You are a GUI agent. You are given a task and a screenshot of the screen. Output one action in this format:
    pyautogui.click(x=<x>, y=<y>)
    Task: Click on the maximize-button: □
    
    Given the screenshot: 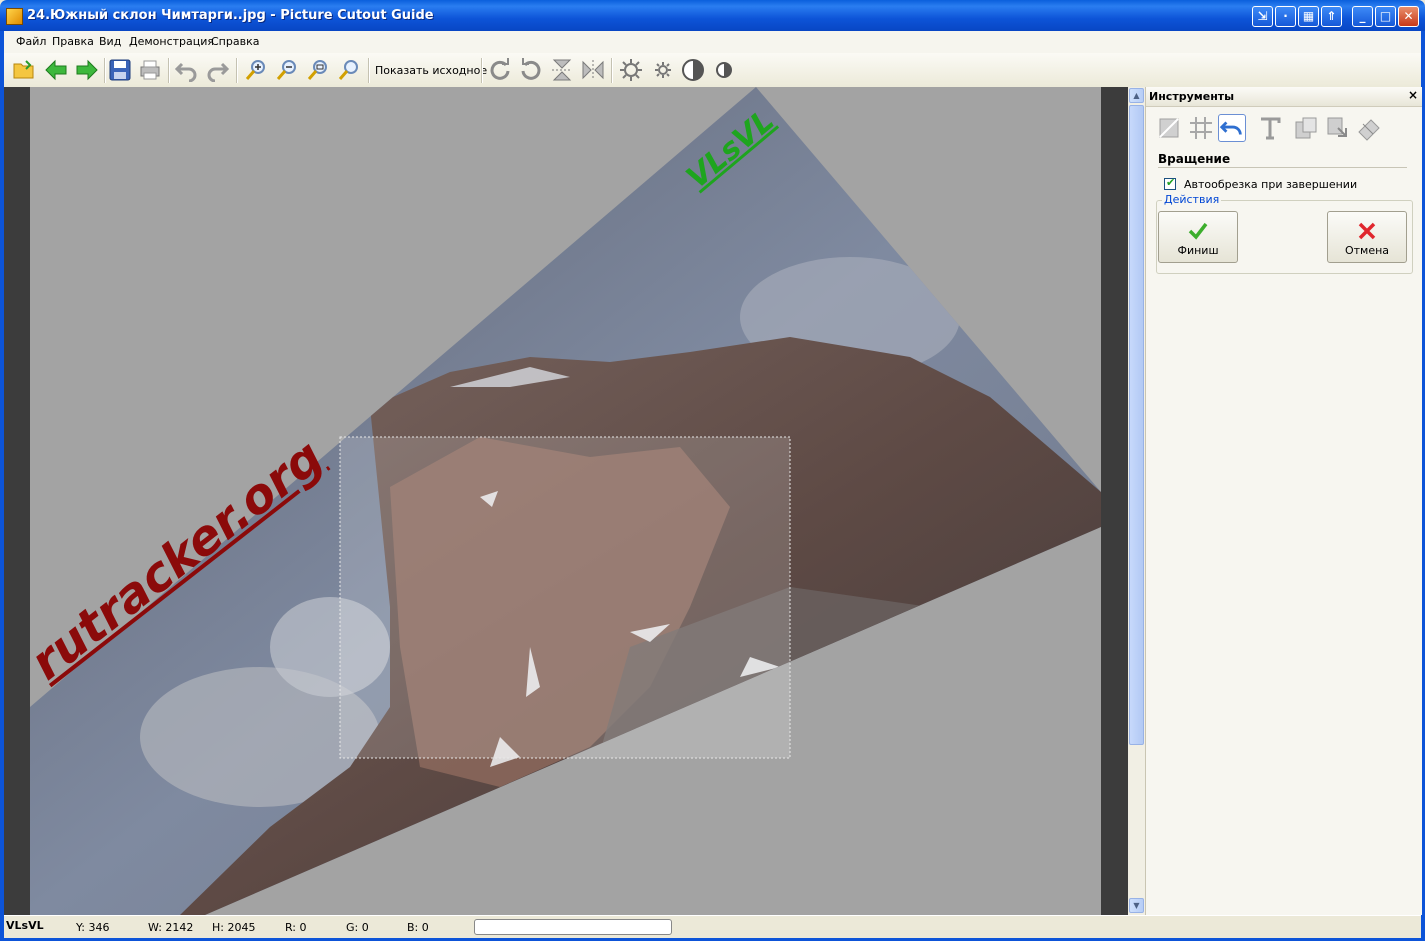 What is the action you would take?
    pyautogui.click(x=1385, y=16)
    